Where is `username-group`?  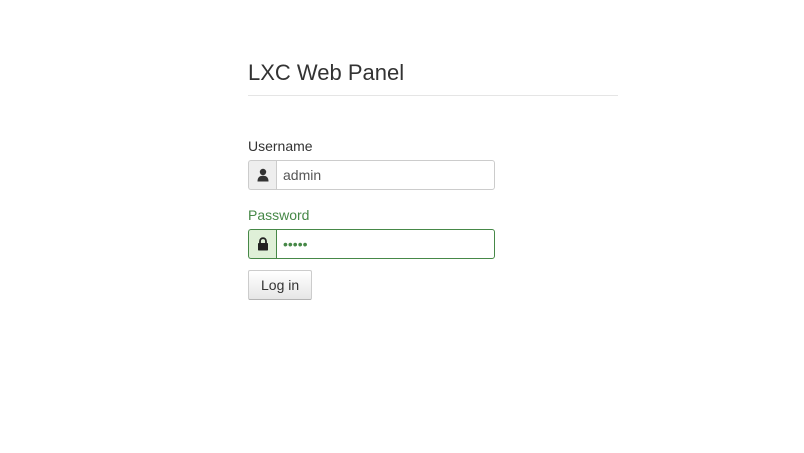 username-group is located at coordinates (371, 175).